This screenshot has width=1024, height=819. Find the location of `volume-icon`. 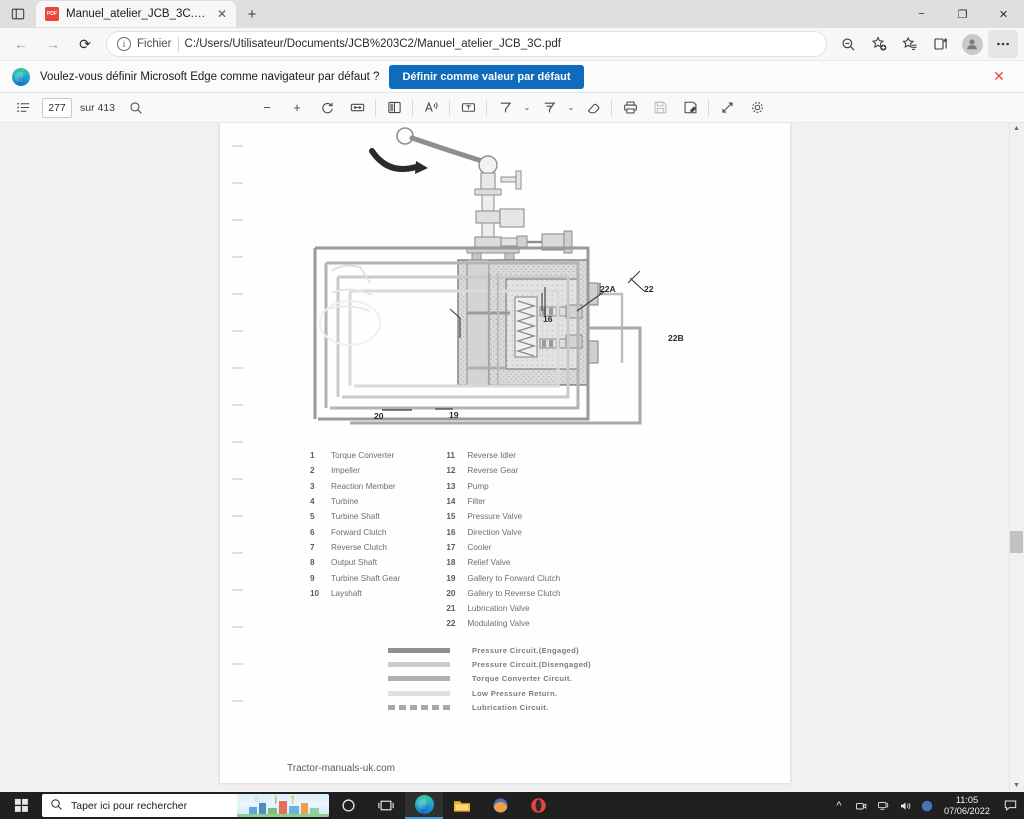

volume-icon is located at coordinates (905, 805).